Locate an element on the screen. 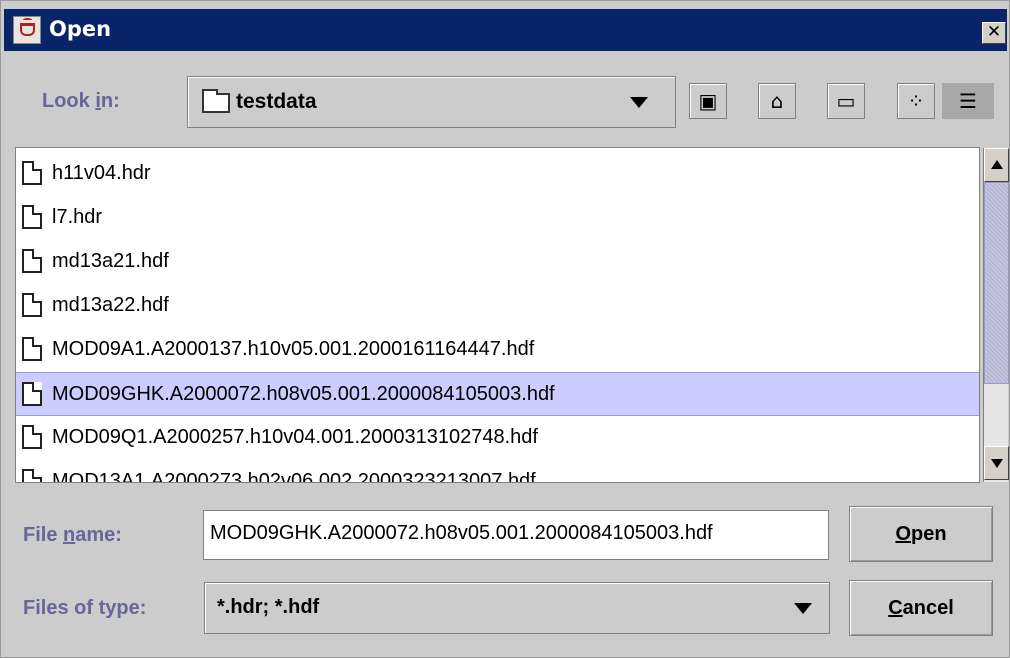 This screenshot has width=1010, height=658. look-in-value: testdata is located at coordinates (276, 101).